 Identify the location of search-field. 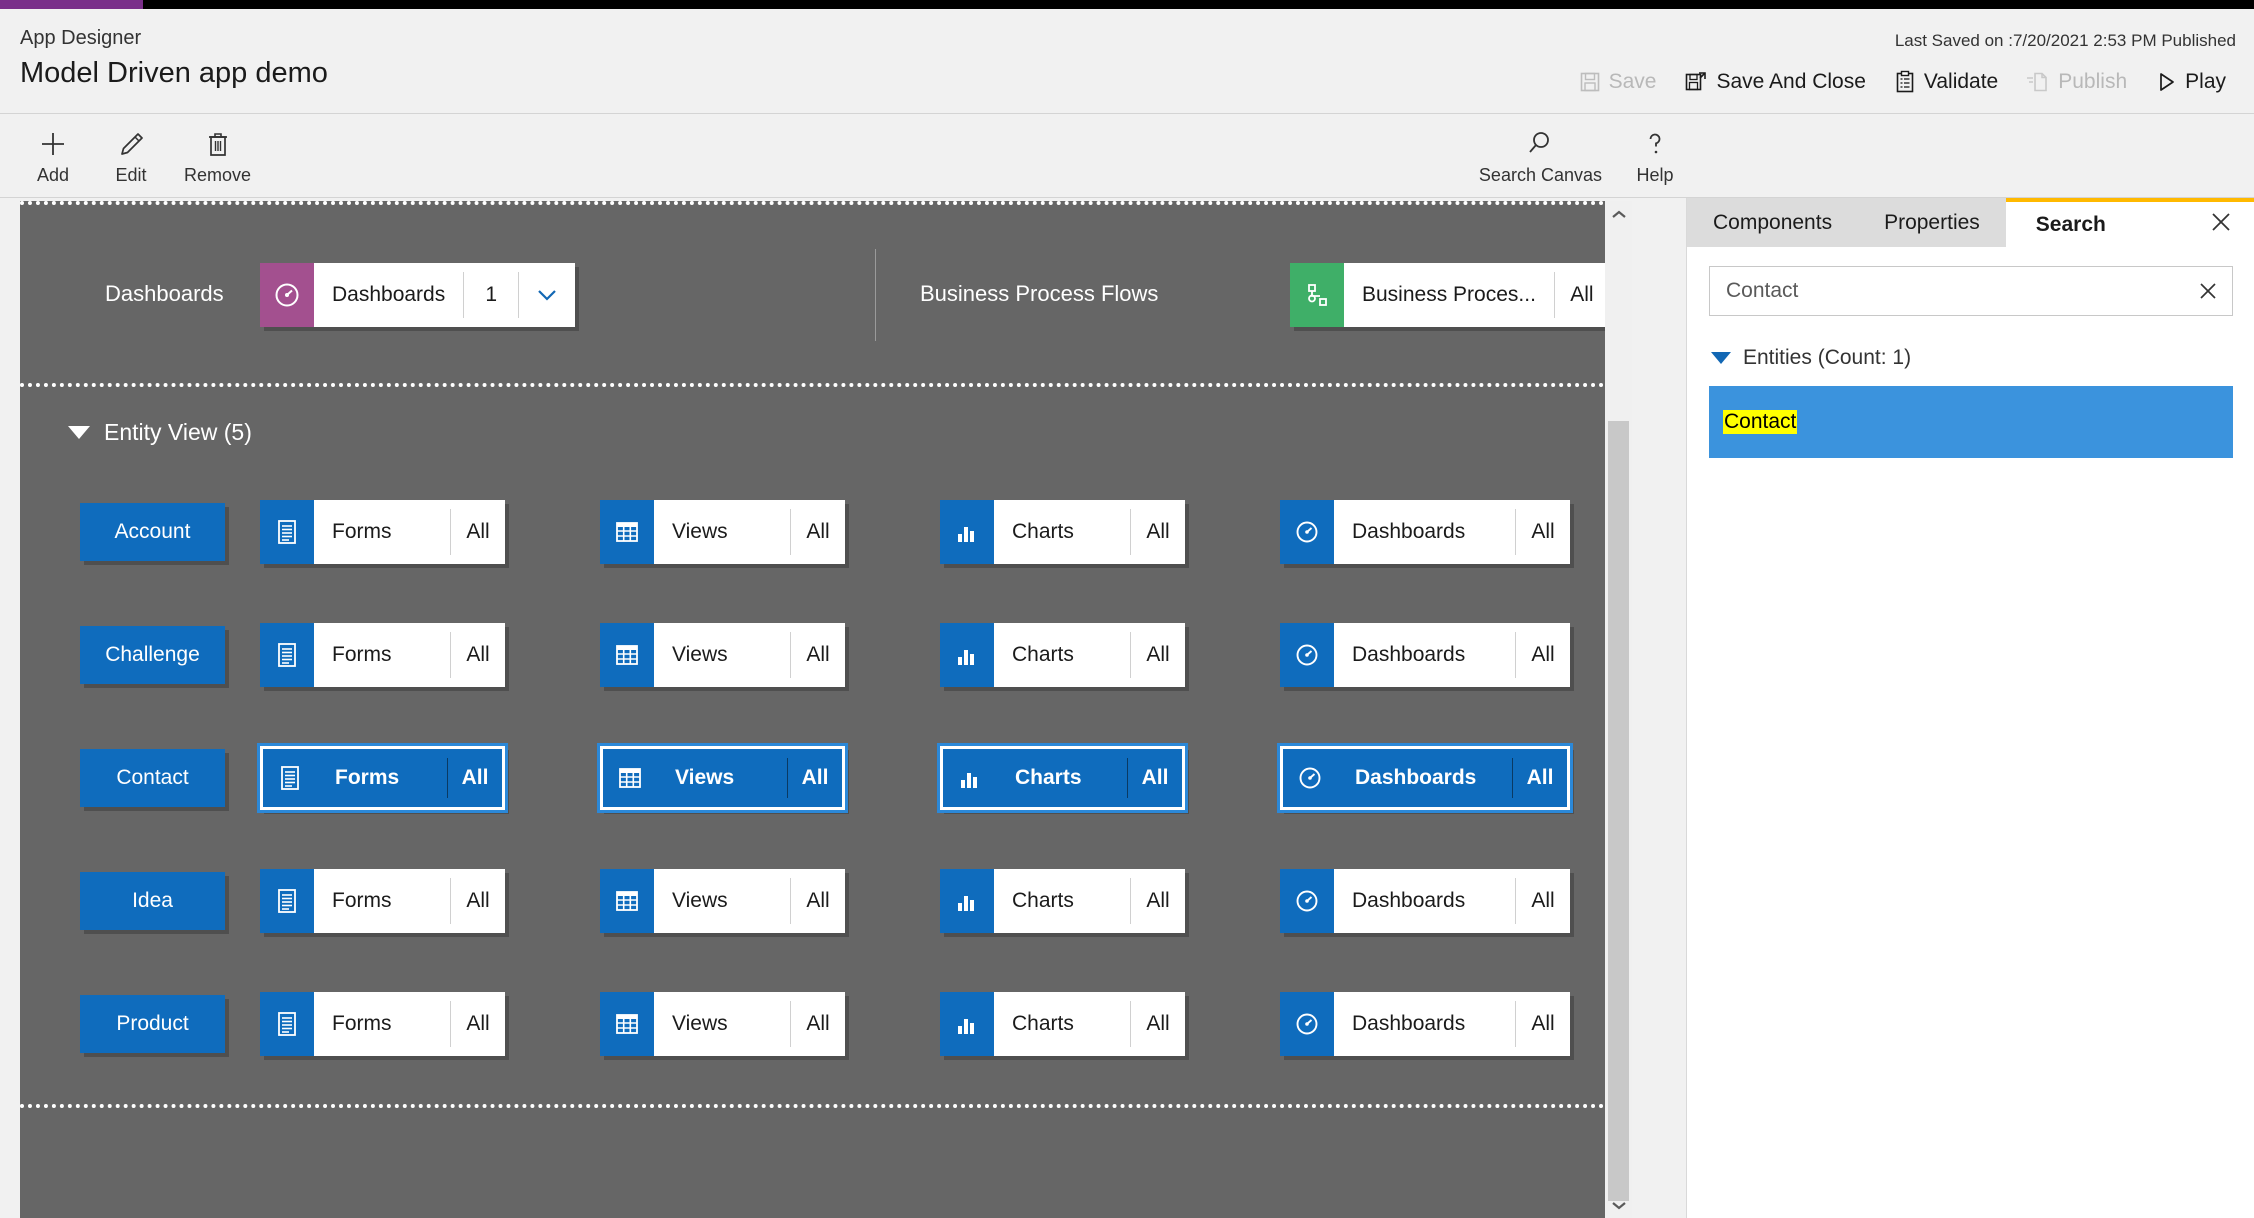
(1971, 291).